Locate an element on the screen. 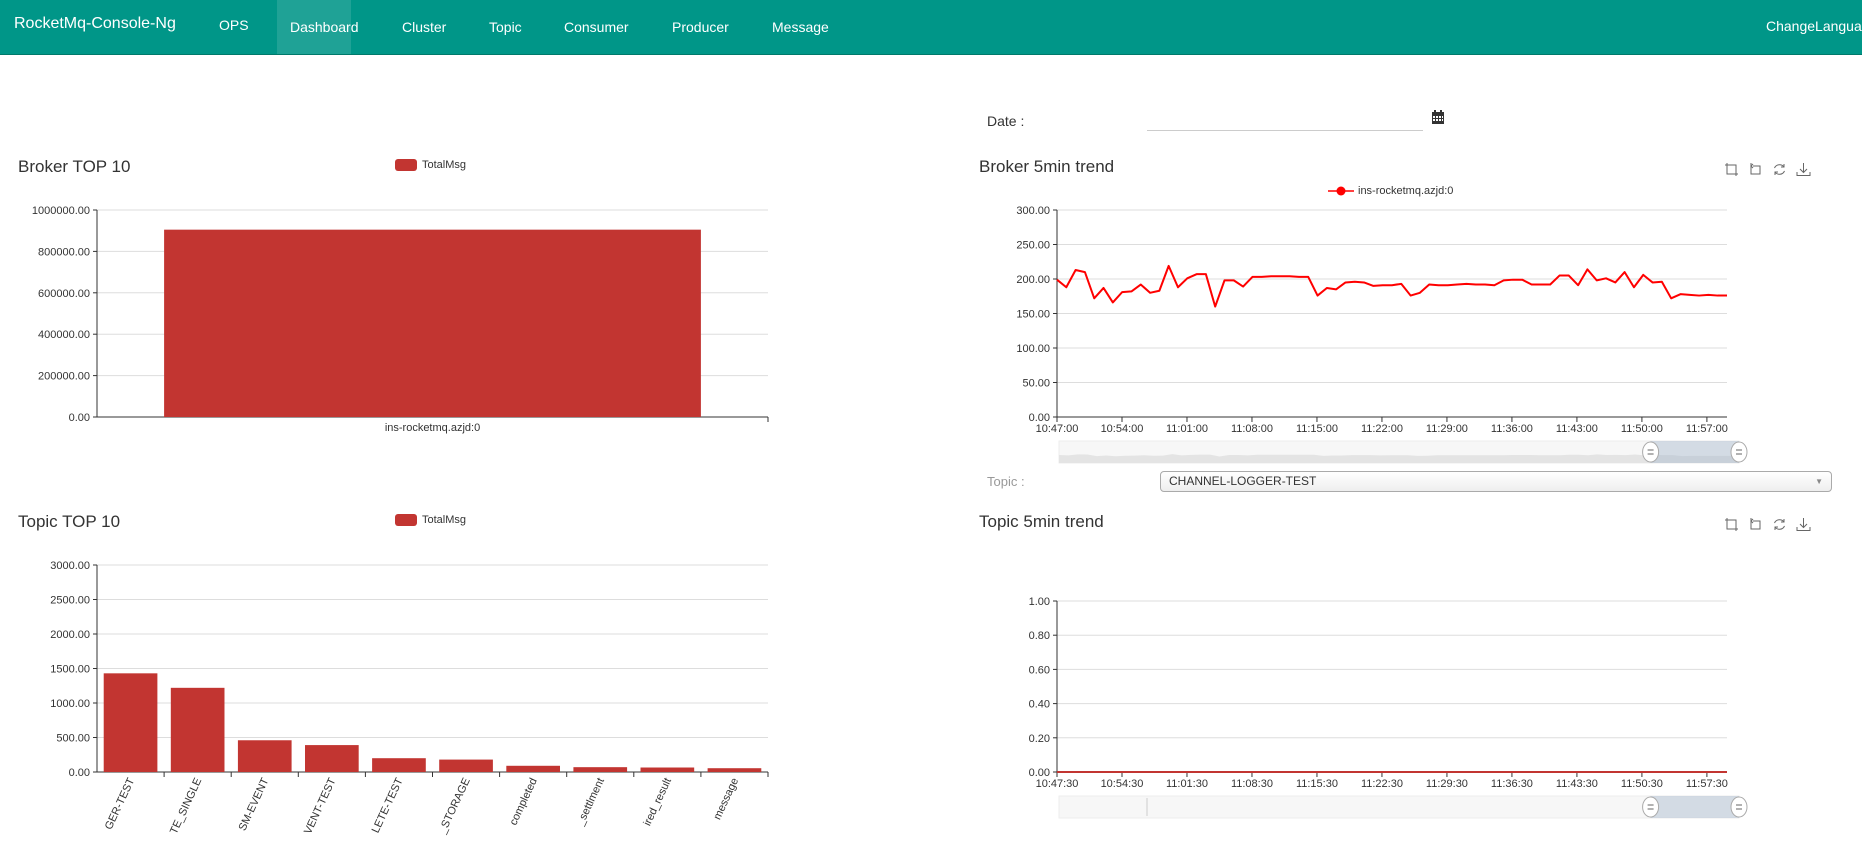 The width and height of the screenshot is (1862, 862). y-tick-label: 50.00 is located at coordinates (1036, 384).